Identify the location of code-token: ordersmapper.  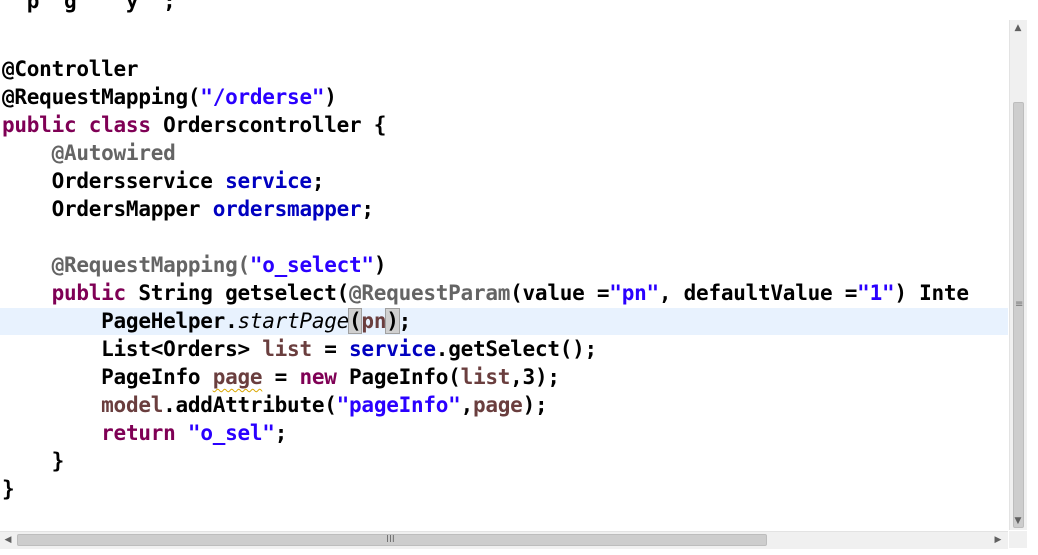
(287, 209).